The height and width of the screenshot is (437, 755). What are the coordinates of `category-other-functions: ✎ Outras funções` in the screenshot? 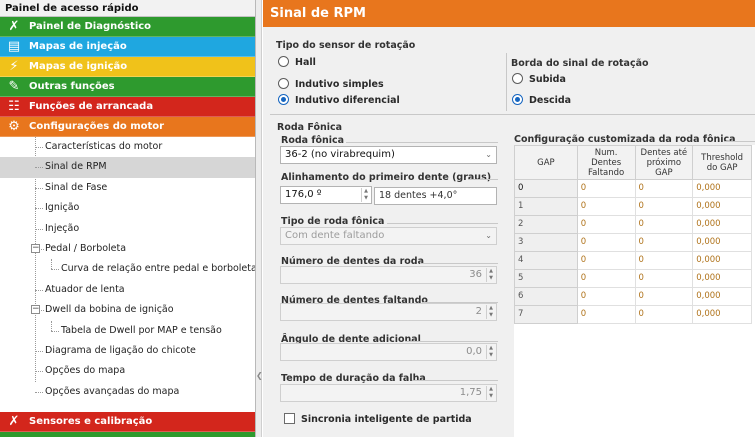 It's located at (127, 87).